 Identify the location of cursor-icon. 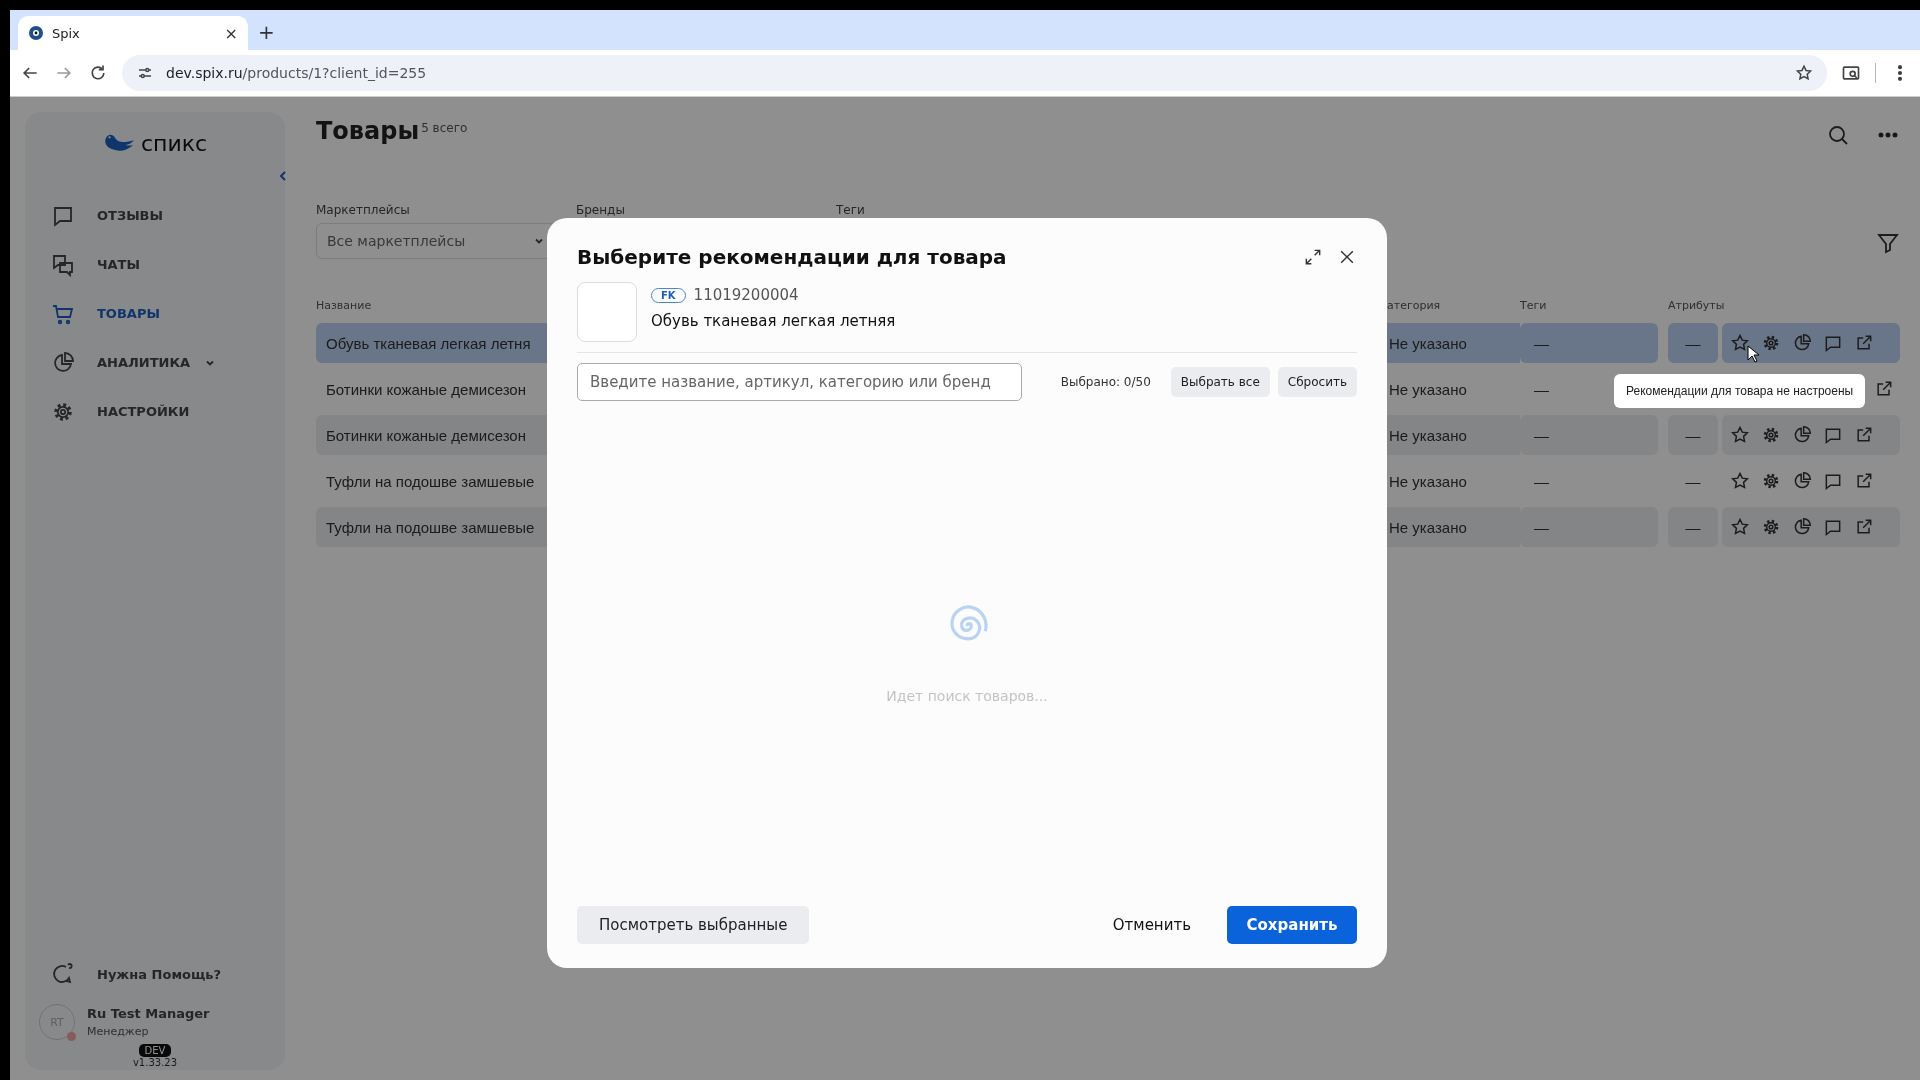
(1753, 354).